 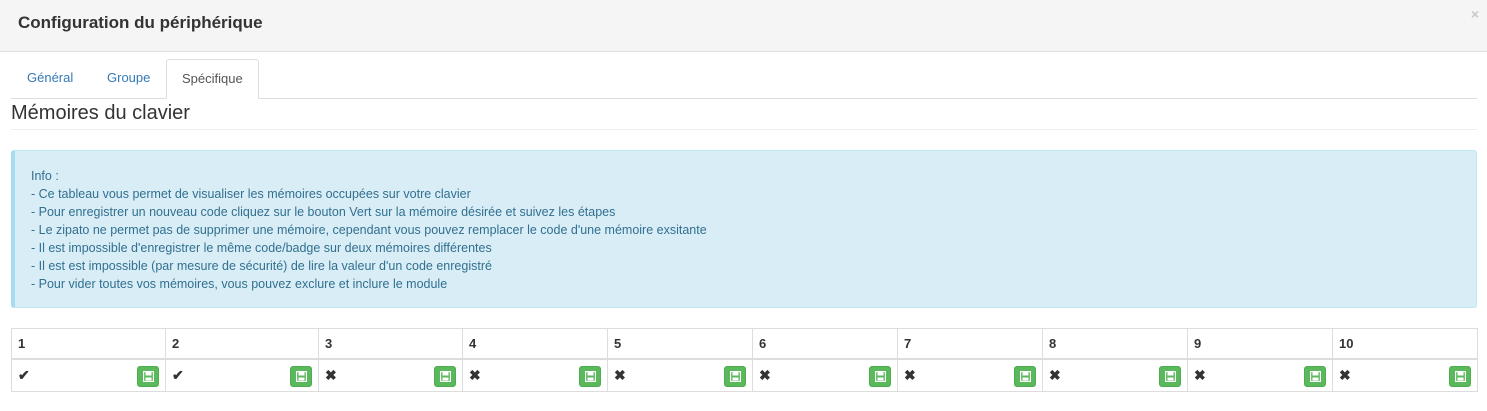 I want to click on section-divider, so click(x=744, y=129).